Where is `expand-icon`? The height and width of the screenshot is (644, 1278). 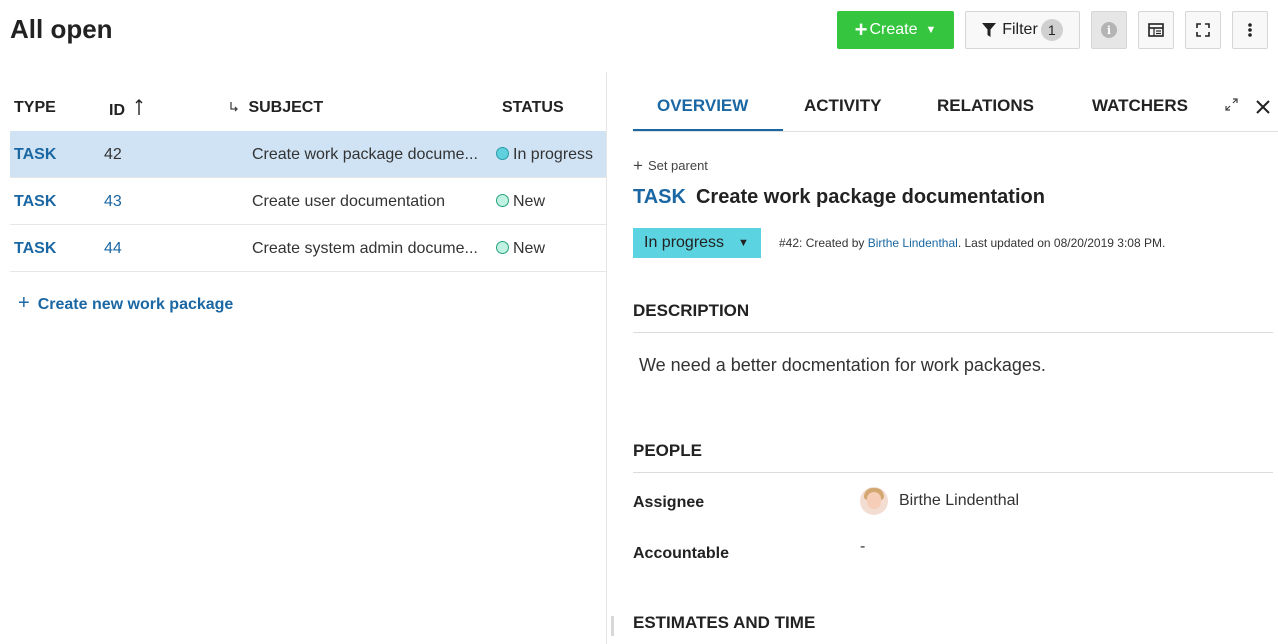
expand-icon is located at coordinates (1231, 104).